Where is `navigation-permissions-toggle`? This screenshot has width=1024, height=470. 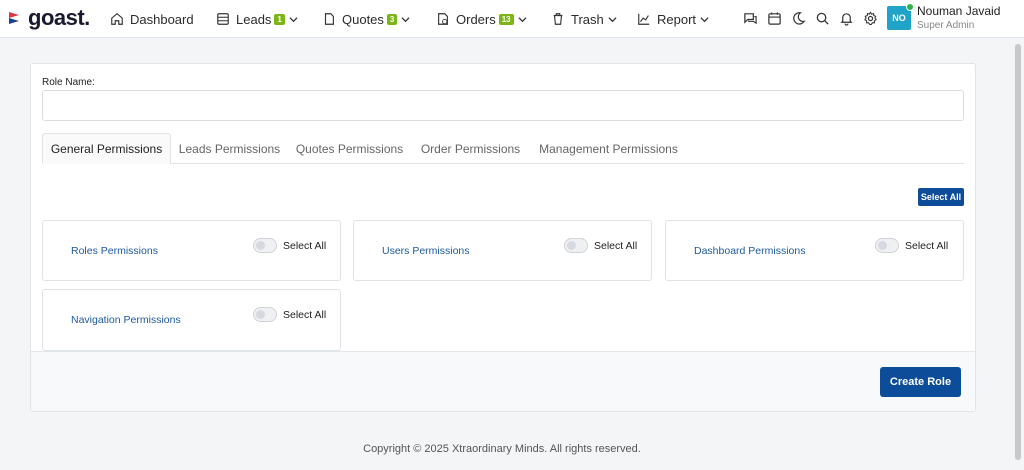
navigation-permissions-toggle is located at coordinates (265, 314).